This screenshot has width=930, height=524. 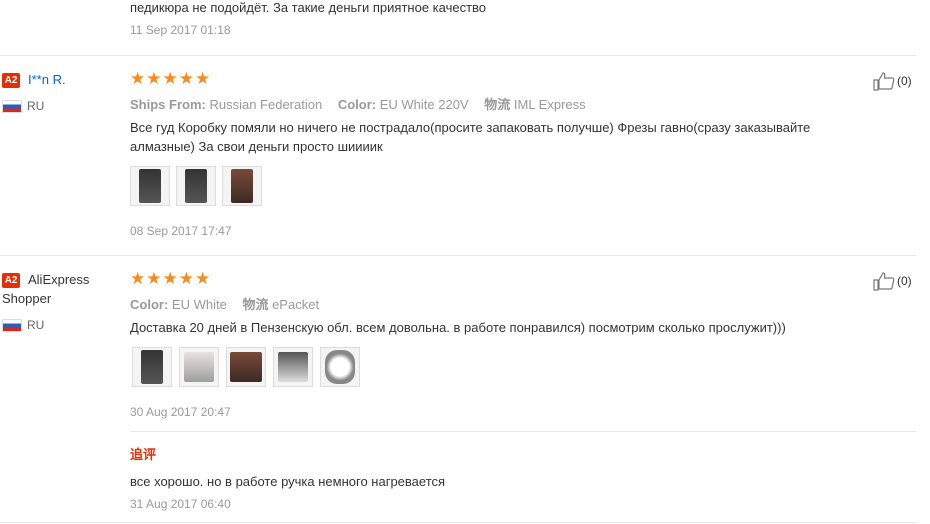 What do you see at coordinates (181, 231) in the screenshot?
I see `review-date: 08 Sep 2017 17:47` at bounding box center [181, 231].